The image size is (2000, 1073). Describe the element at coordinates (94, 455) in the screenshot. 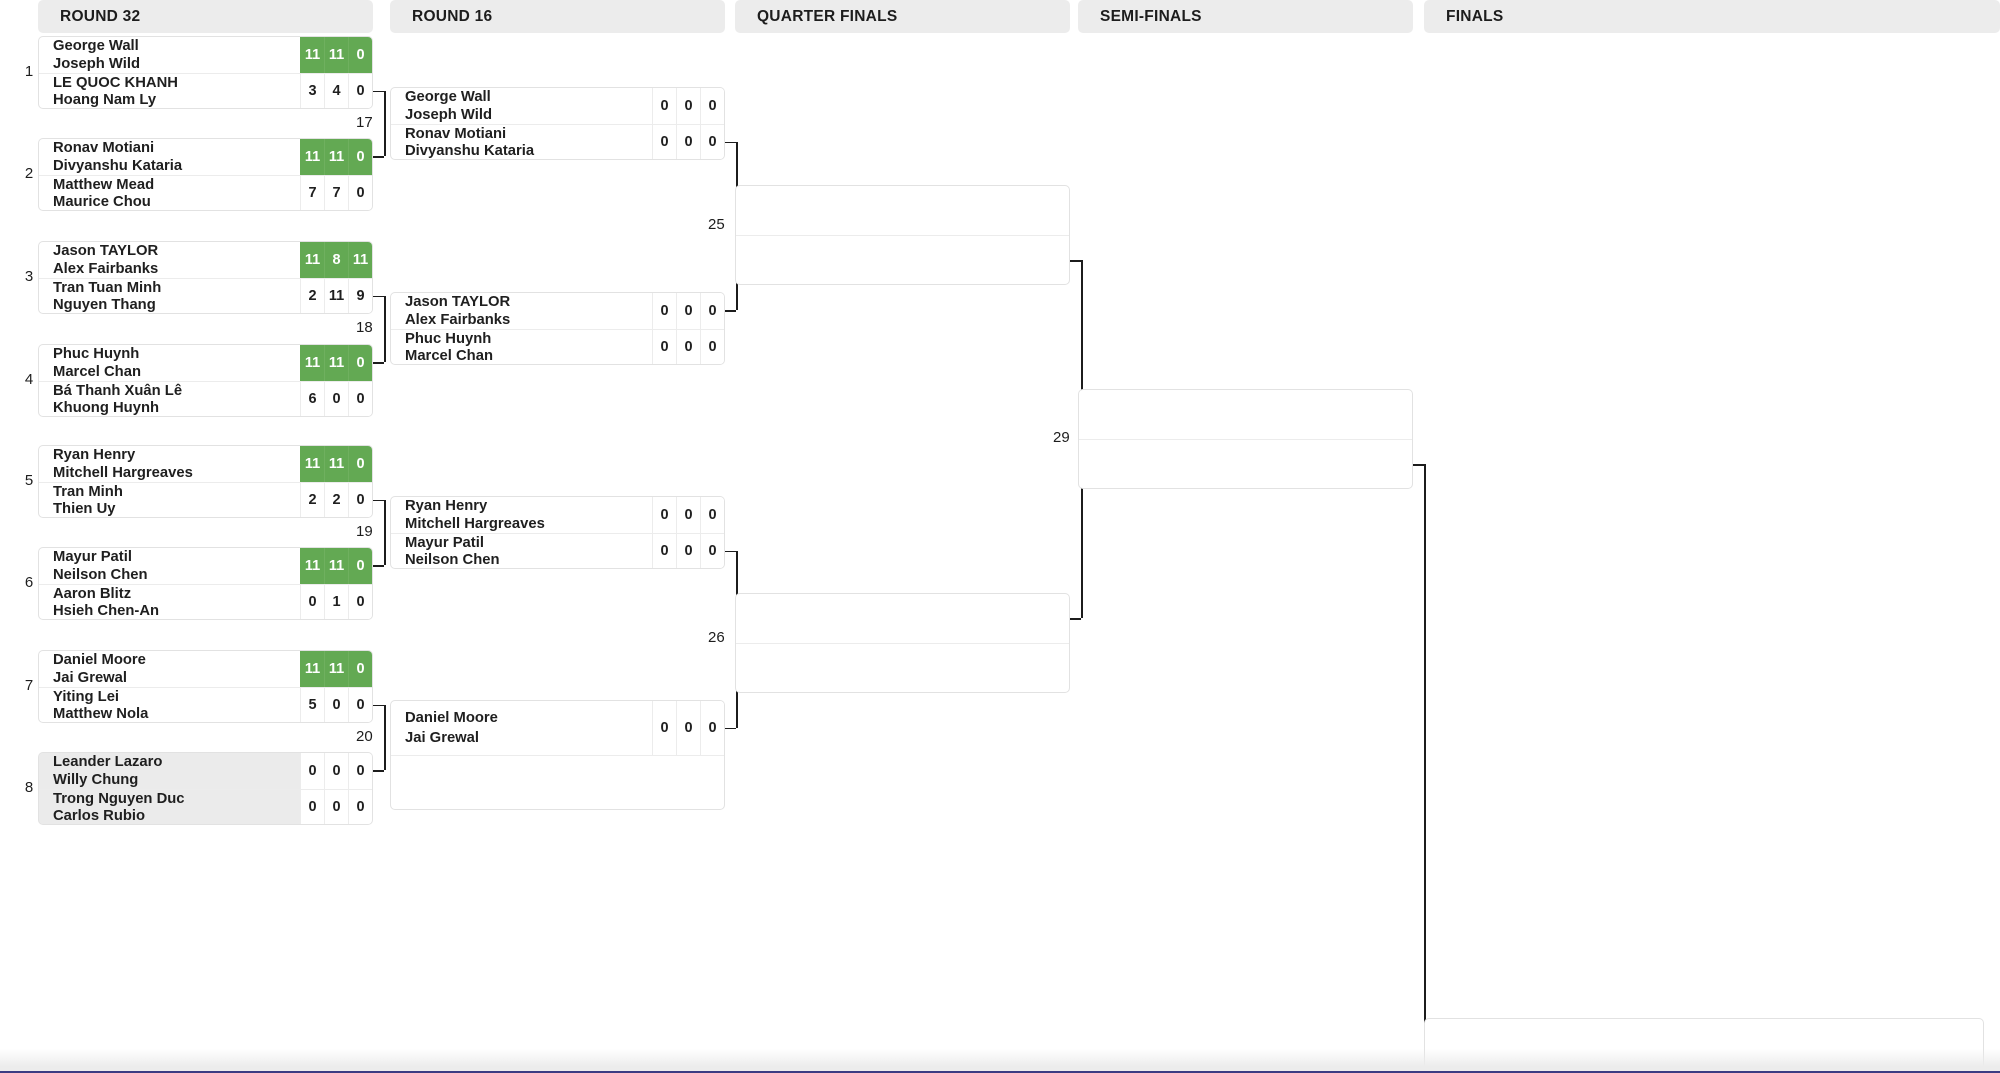

I see `player-name-primary: Ryan Henry` at that location.